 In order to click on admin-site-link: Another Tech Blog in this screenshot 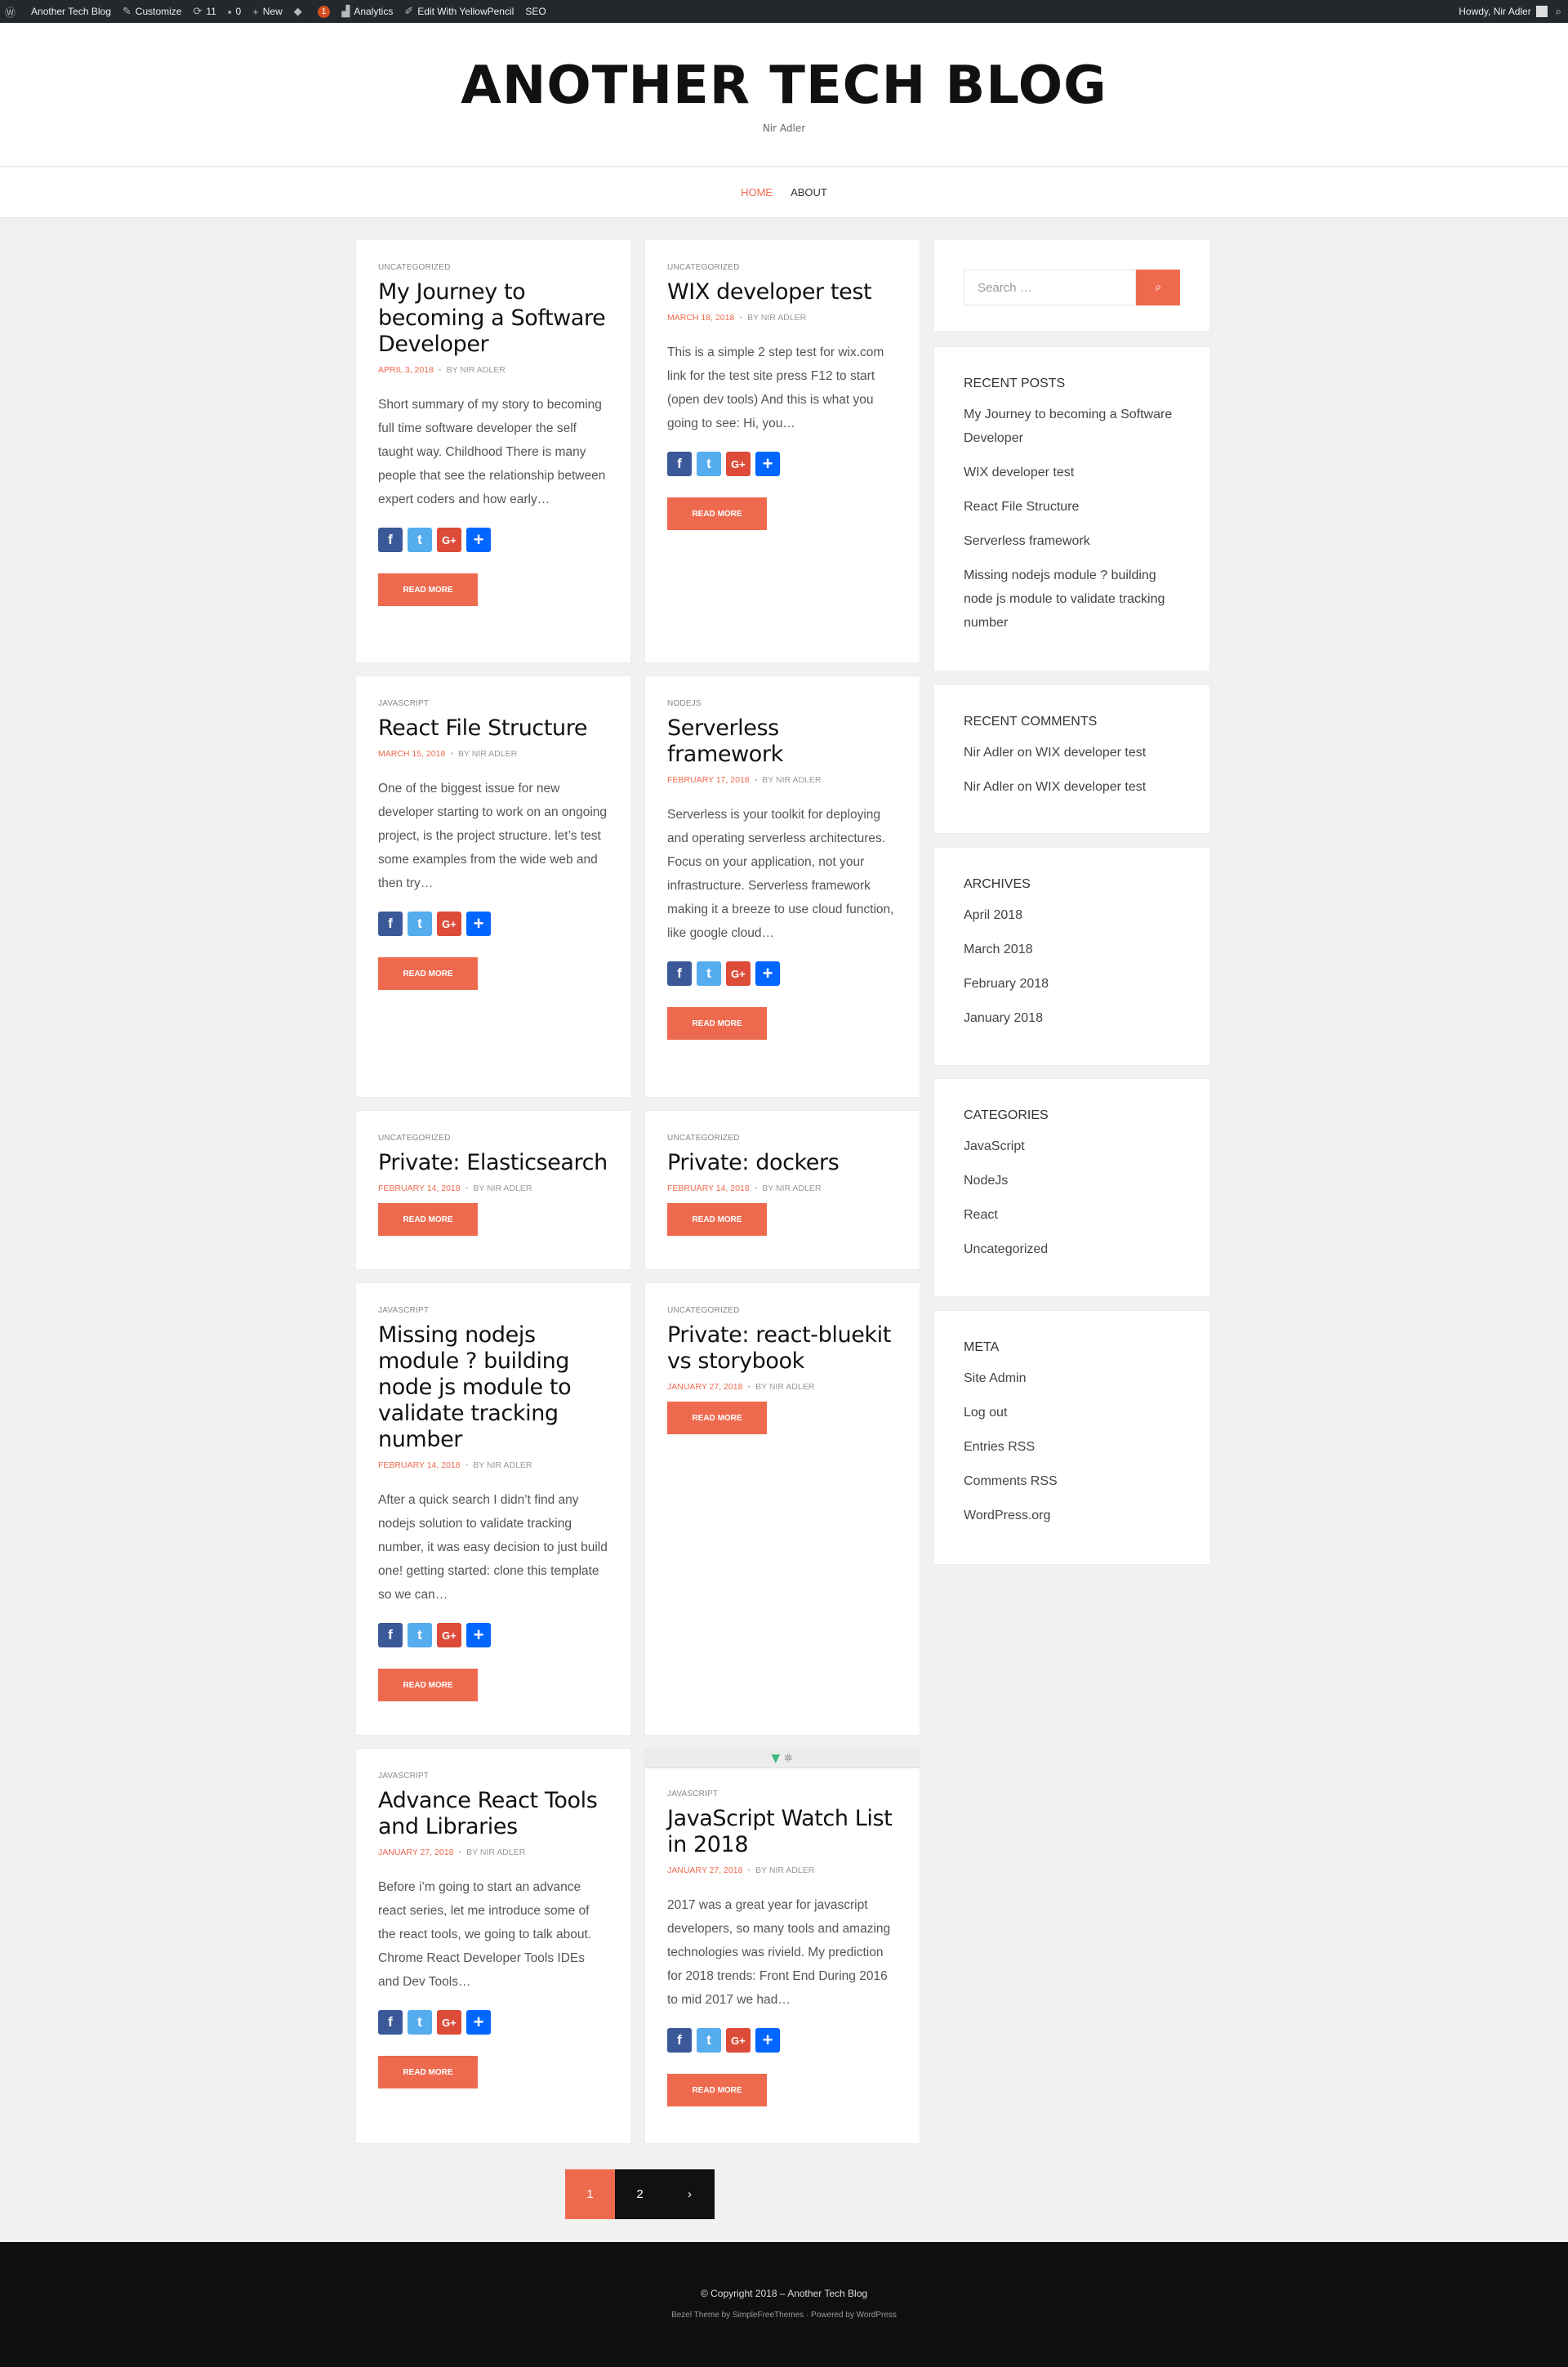, I will do `click(71, 11)`.